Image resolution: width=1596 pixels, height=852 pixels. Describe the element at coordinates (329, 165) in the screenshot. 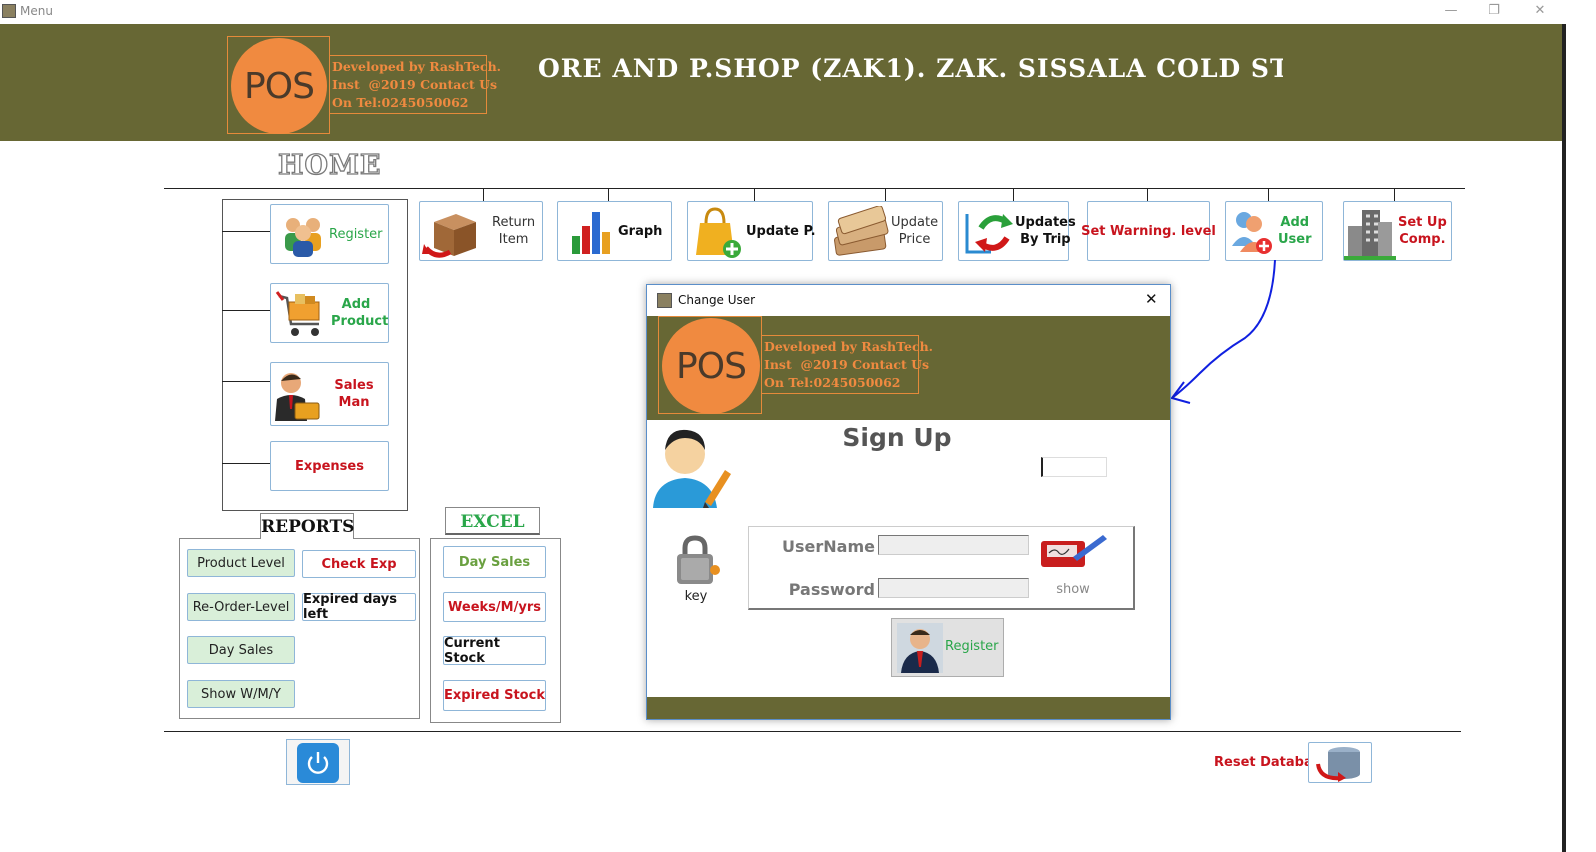

I see `home-title: HOME` at that location.